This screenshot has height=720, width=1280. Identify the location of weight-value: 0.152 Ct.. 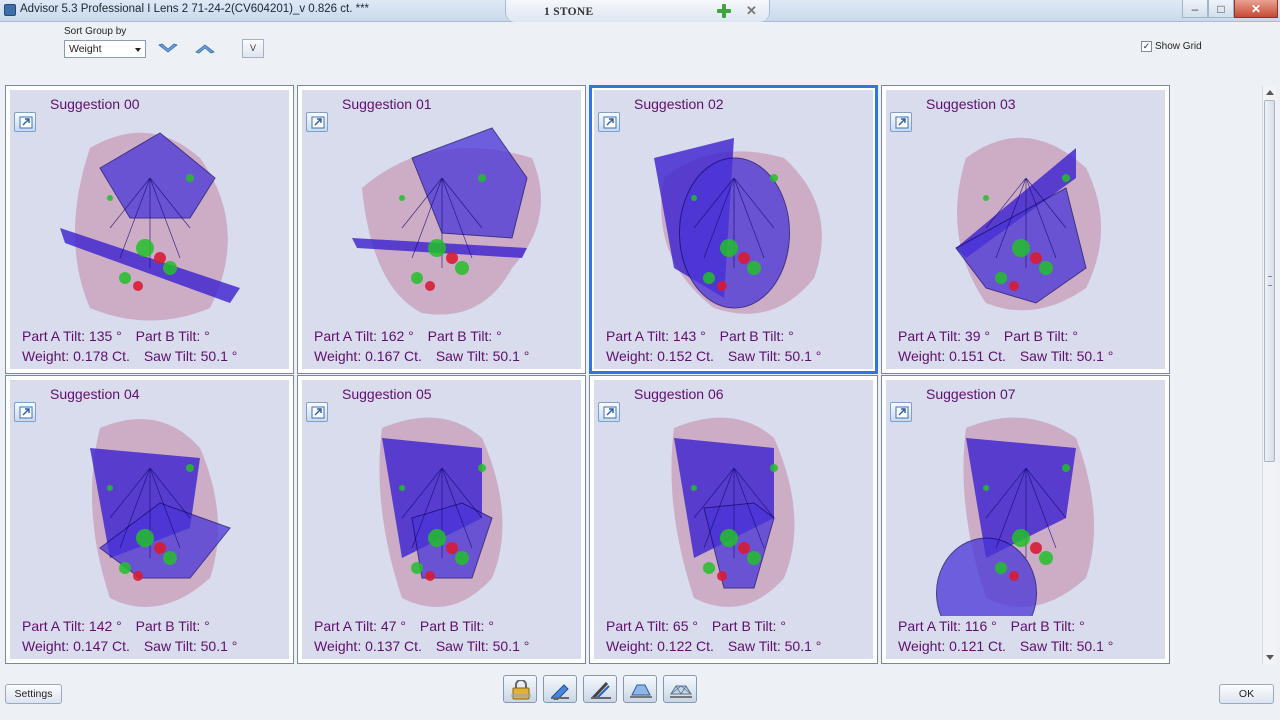
(685, 356).